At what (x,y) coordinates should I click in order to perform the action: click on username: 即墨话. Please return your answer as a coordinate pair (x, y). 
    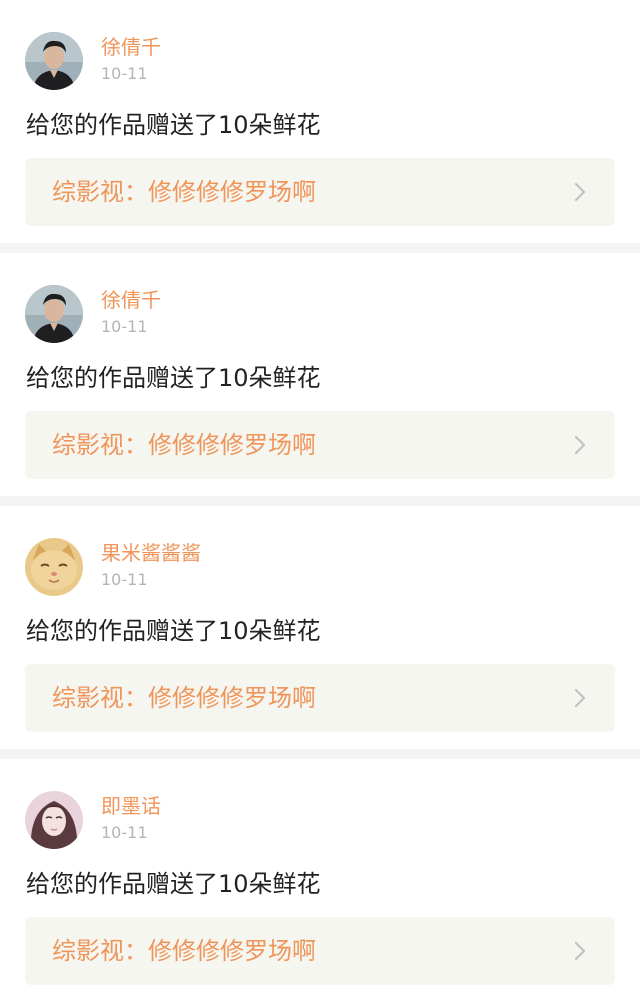
    Looking at the image, I should click on (131, 806).